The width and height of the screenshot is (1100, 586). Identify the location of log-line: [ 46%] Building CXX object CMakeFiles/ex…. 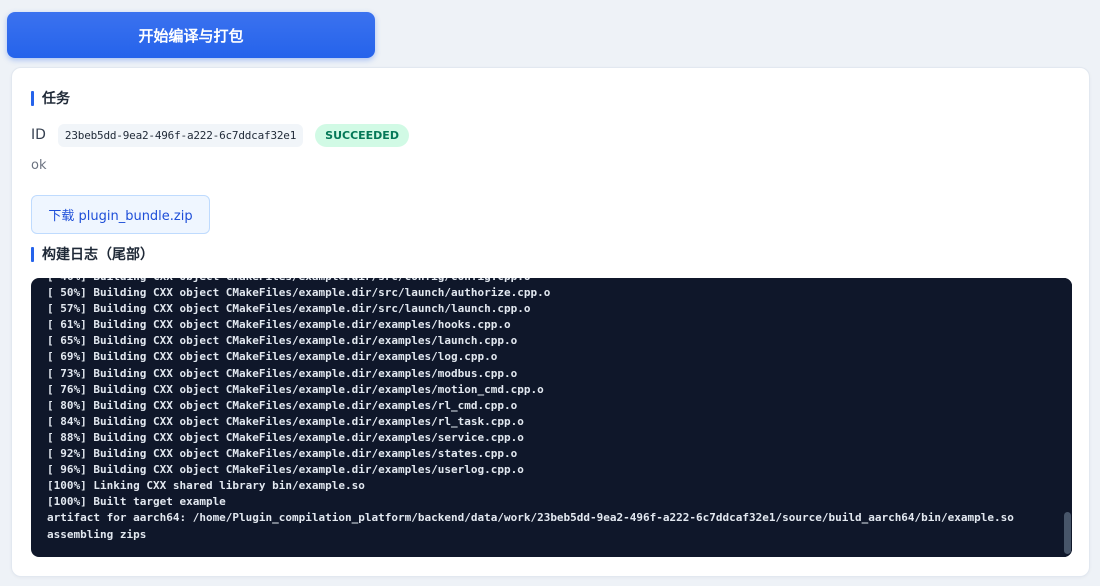
(549, 281).